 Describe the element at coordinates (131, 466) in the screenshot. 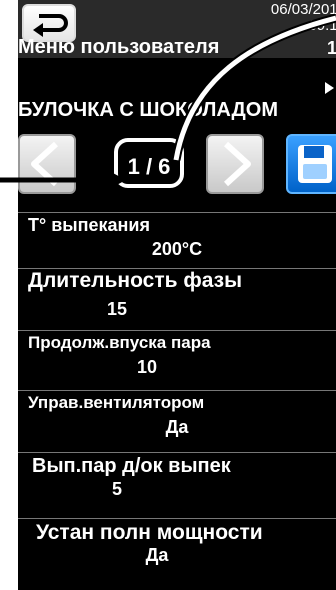

I see `param-label: Вып.пар д/ок выпек` at that location.